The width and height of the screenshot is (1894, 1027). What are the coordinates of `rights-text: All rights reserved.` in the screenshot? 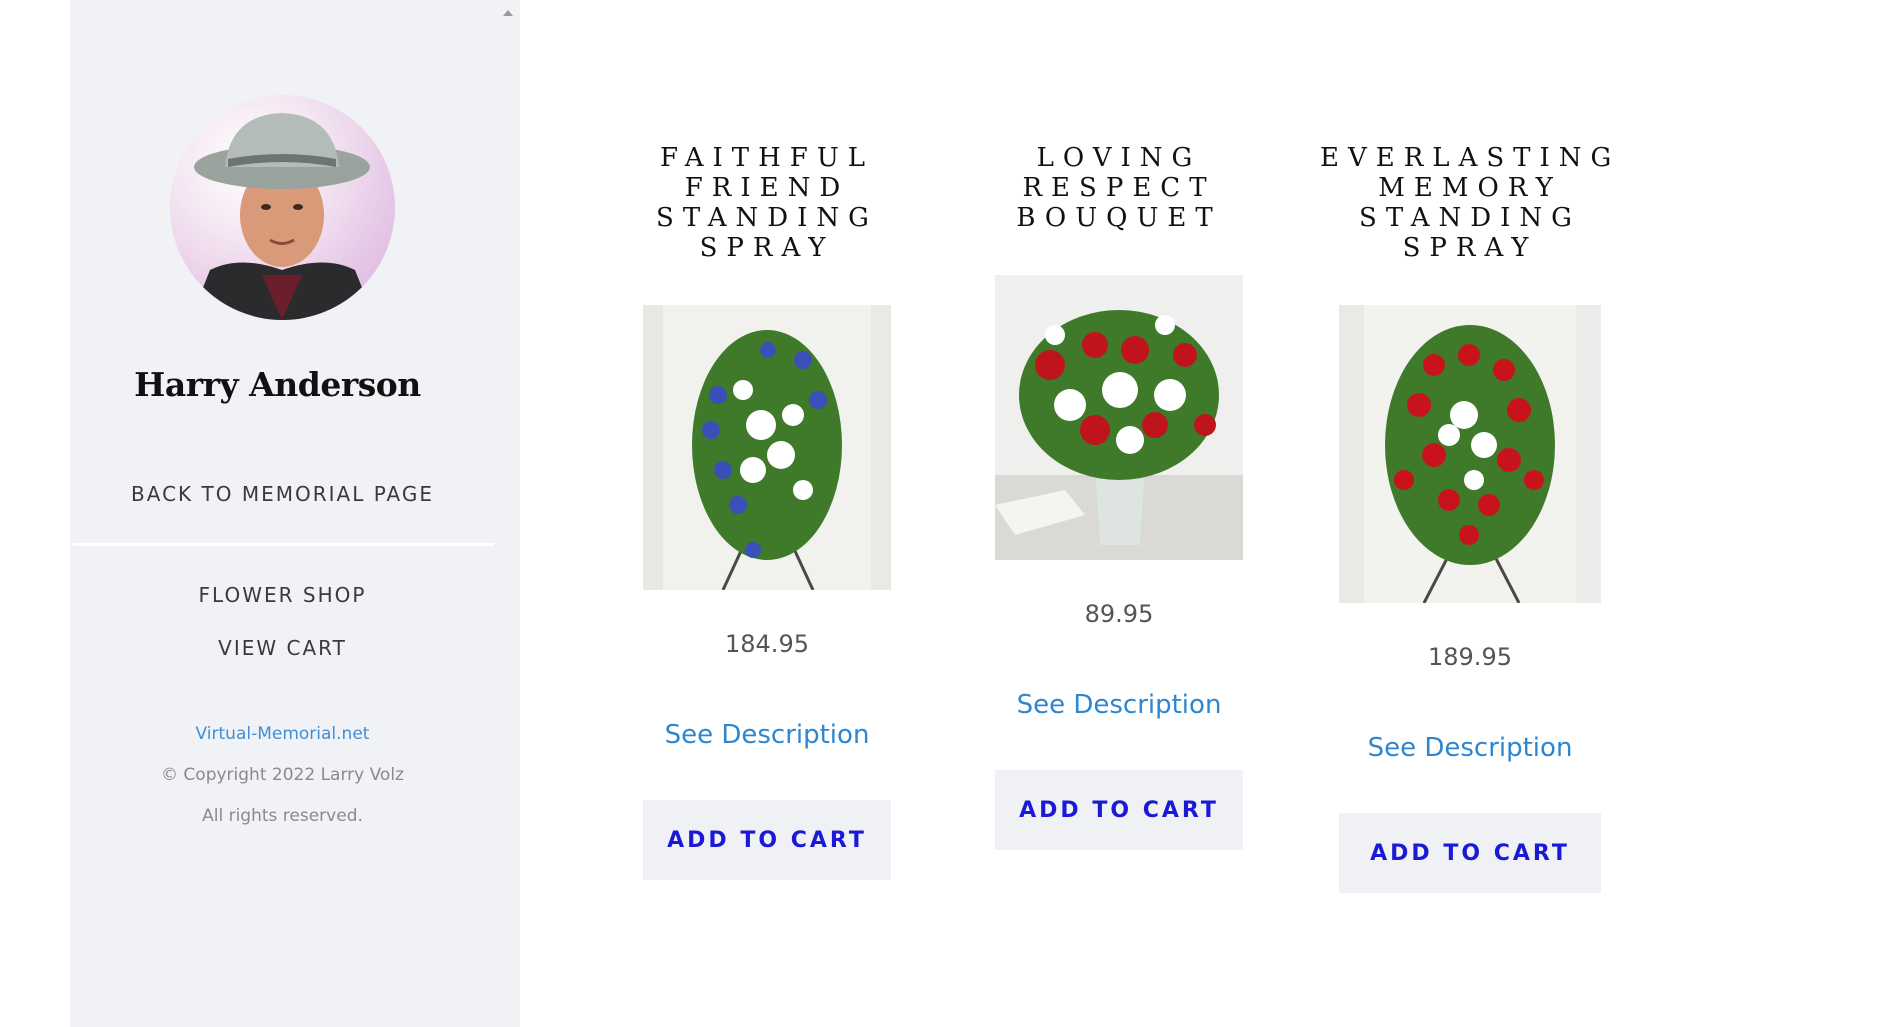 It's located at (282, 816).